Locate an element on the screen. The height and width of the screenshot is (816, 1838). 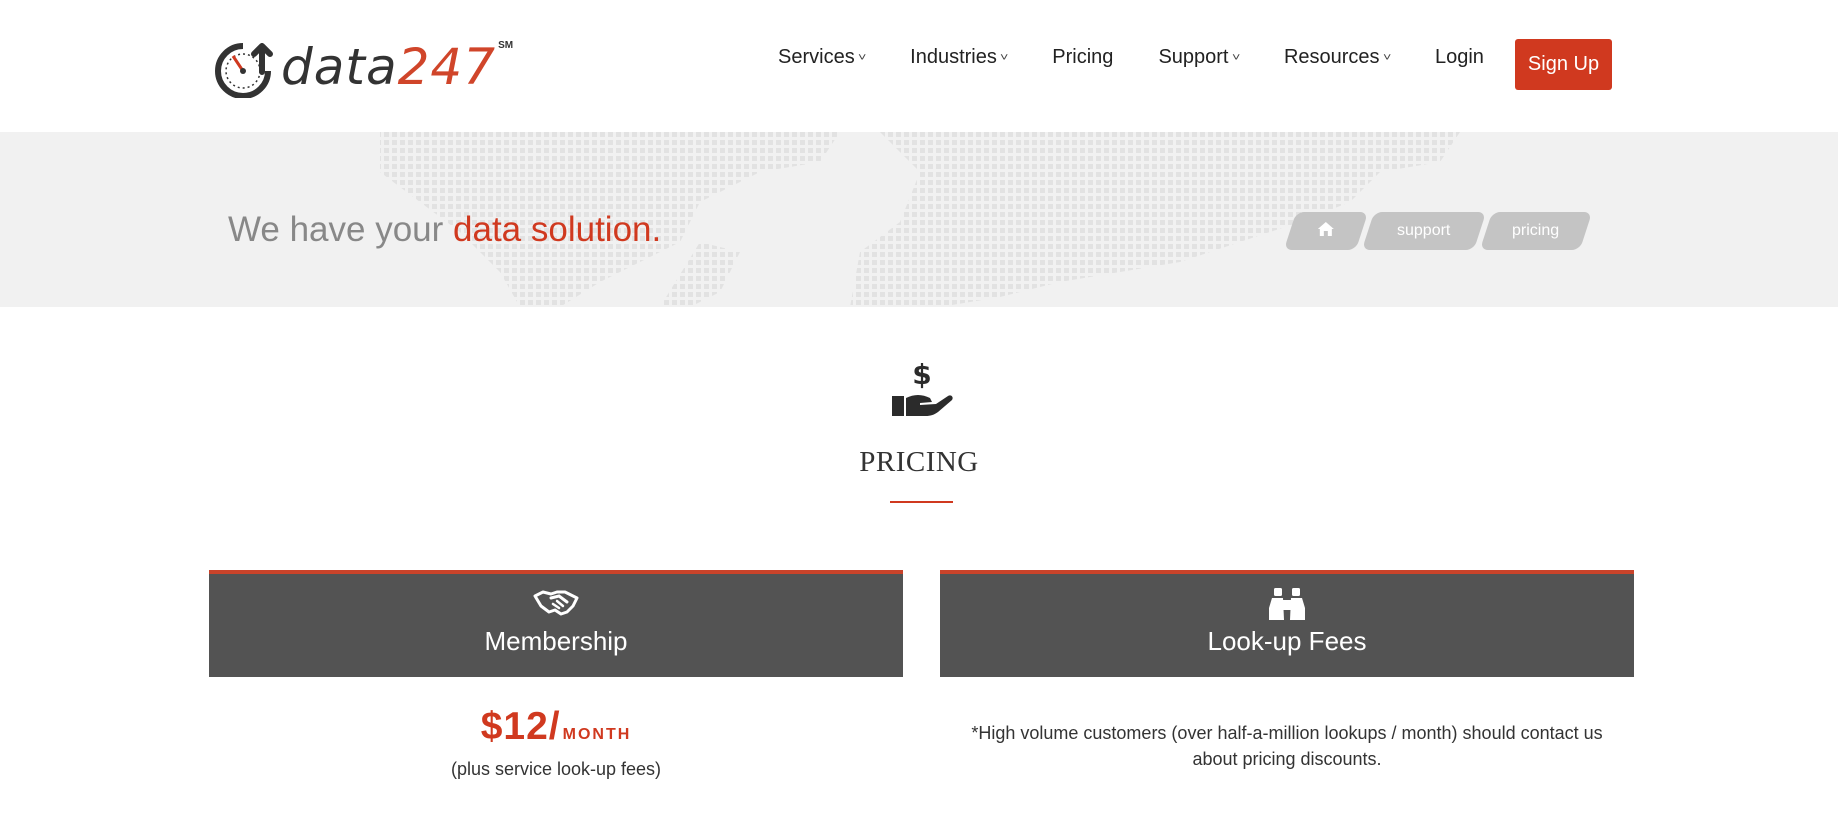
nav-services: Services ˅ is located at coordinates (822, 57).